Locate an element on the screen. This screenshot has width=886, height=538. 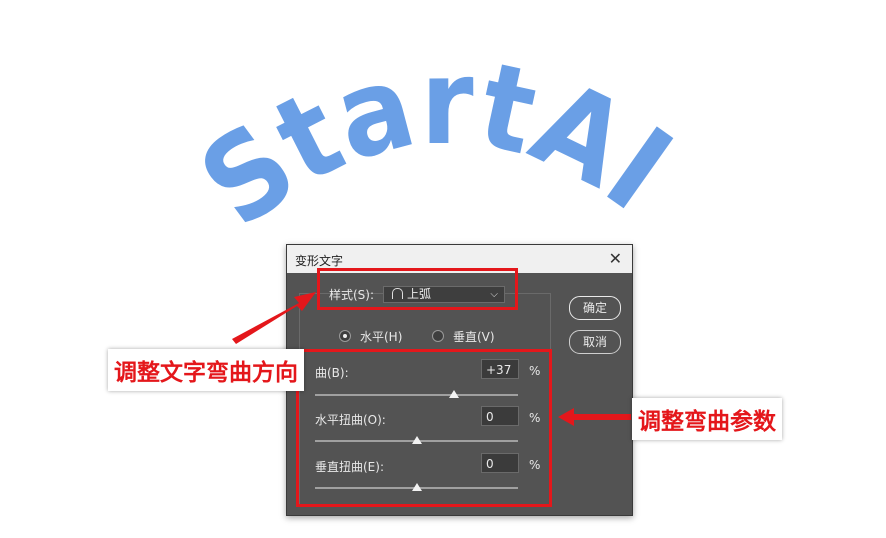
params-callout: 调整弯曲参数 is located at coordinates (707, 419).